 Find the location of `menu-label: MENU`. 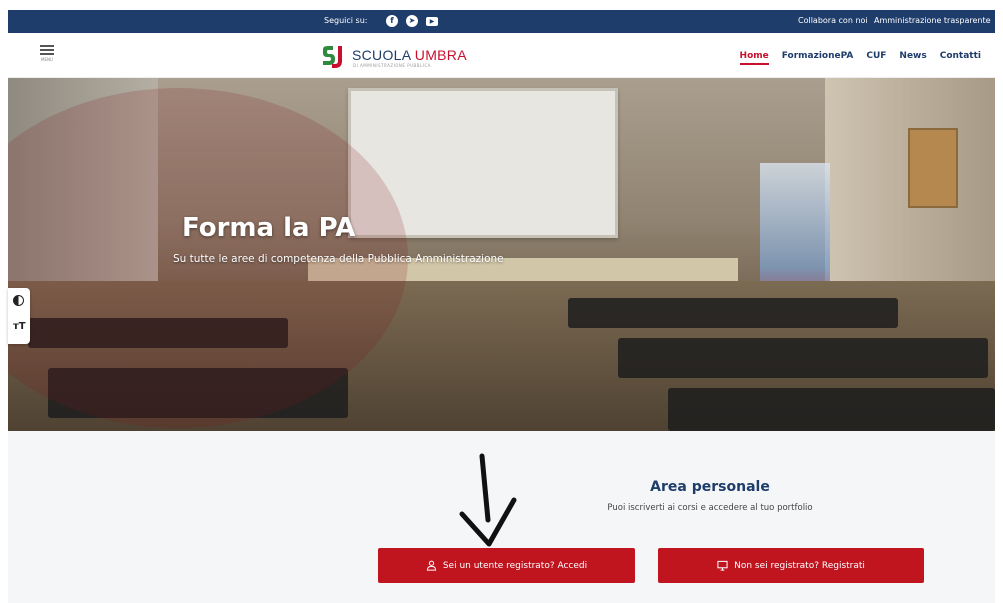

menu-label: MENU is located at coordinates (47, 59).